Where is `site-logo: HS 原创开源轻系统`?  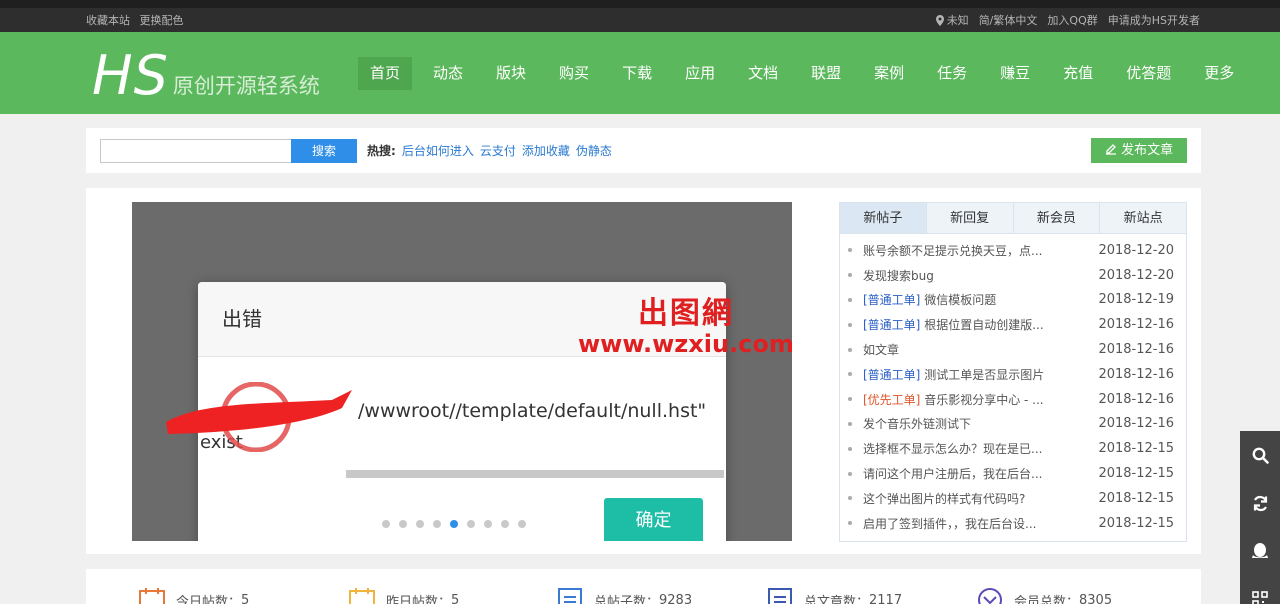 site-logo: HS 原创开源轻系统 is located at coordinates (206, 74).